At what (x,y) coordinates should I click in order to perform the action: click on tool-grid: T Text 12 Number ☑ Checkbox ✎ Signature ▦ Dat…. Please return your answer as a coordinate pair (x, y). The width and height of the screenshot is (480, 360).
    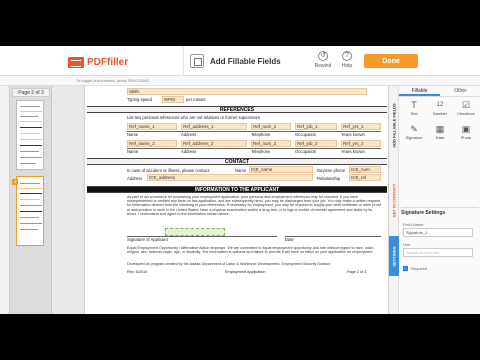
    Looking at the image, I should click on (440, 122).